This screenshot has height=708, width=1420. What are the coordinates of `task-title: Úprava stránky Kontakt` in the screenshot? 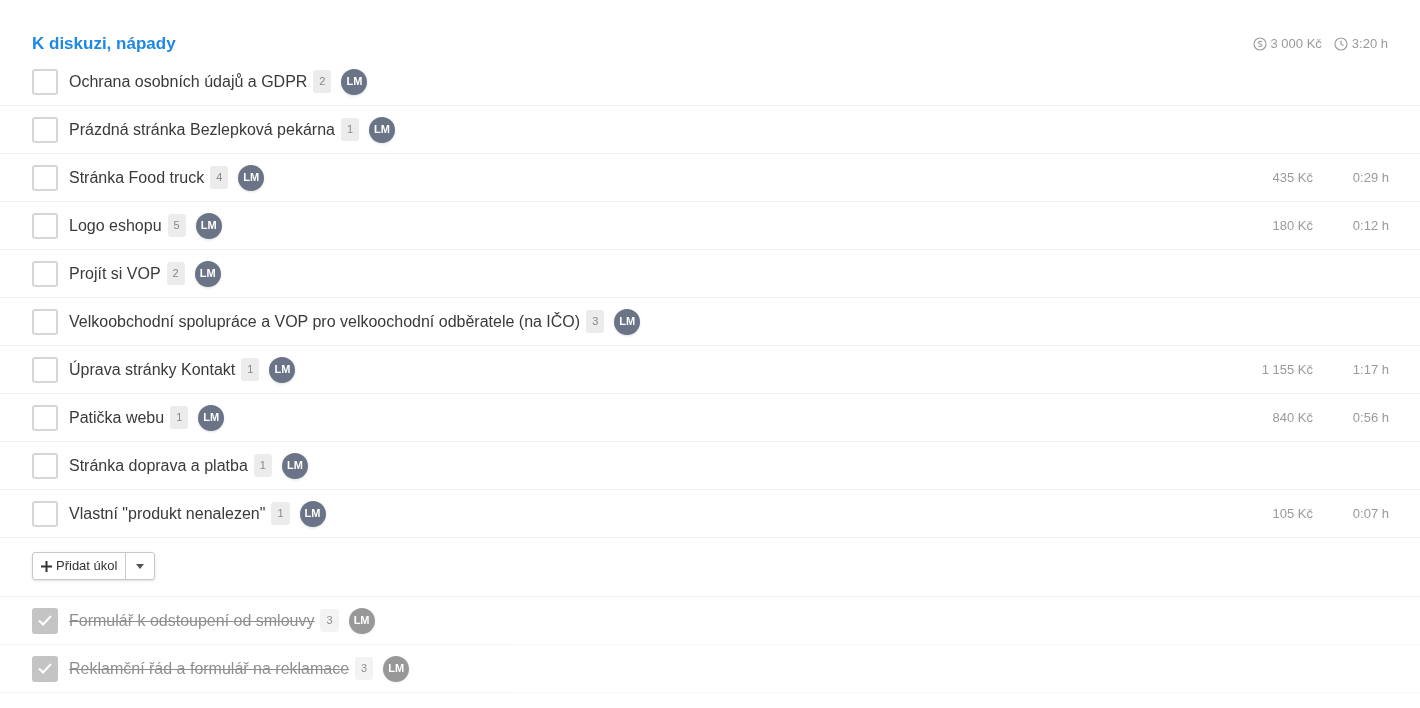 It's located at (152, 369).